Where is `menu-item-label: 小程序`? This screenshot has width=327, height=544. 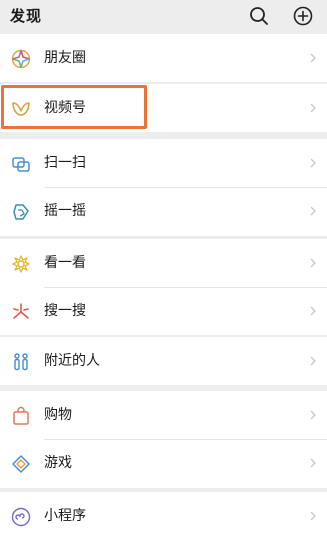
menu-item-label: 小程序 is located at coordinates (65, 516).